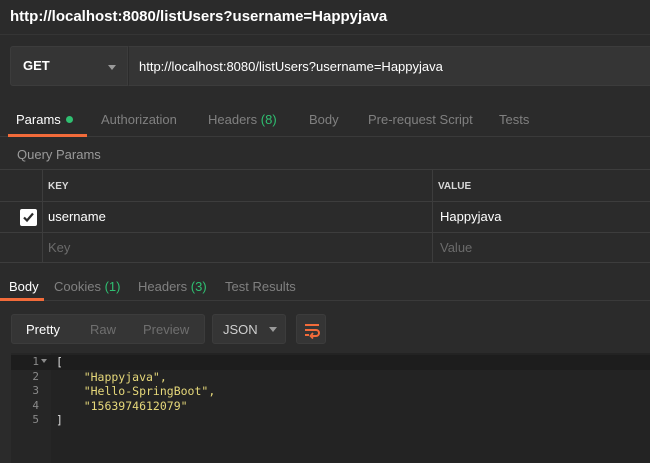 Image resolution: width=650 pixels, height=463 pixels. What do you see at coordinates (163, 286) in the screenshot?
I see `response-tab-headers-label: Headers` at bounding box center [163, 286].